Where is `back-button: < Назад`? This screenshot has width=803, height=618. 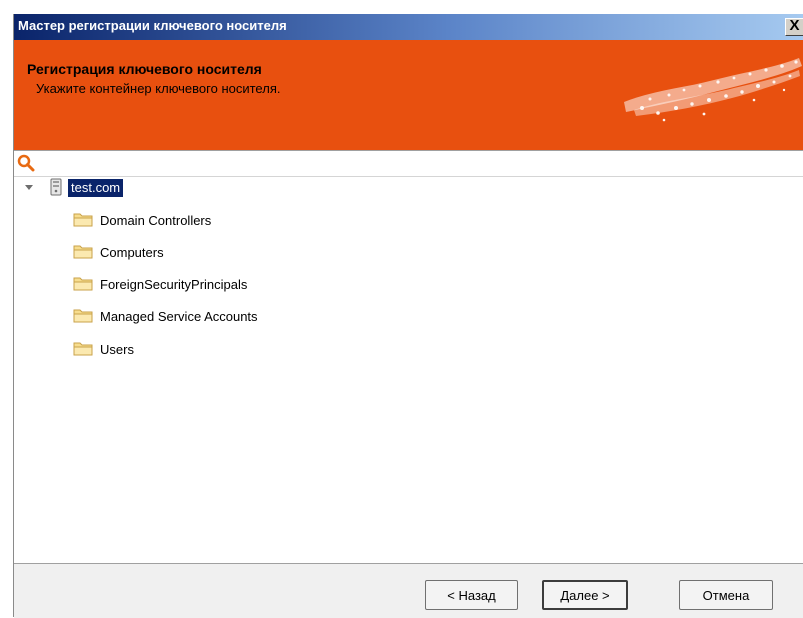
back-button: < Назад is located at coordinates (471, 595).